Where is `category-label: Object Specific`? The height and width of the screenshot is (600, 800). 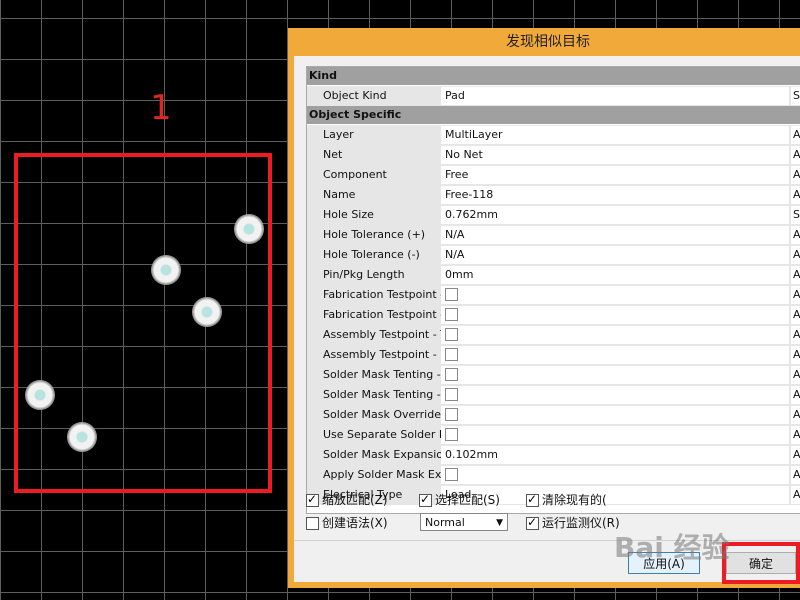
category-label: Object Specific is located at coordinates (355, 114).